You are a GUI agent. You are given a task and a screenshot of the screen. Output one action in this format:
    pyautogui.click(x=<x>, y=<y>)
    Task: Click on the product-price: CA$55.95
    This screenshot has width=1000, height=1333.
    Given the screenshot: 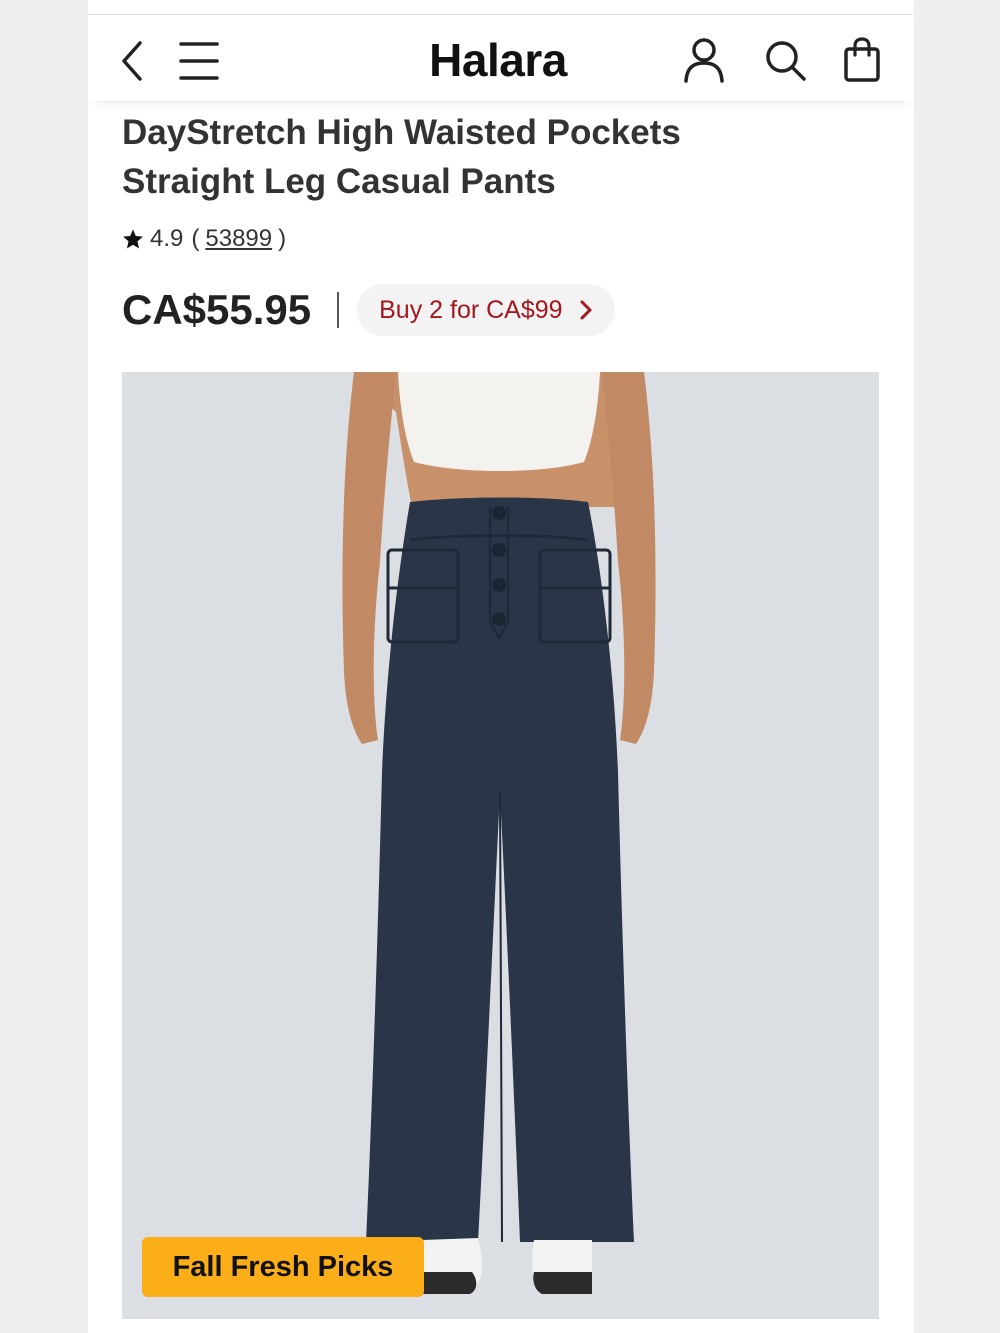 What is the action you would take?
    pyautogui.click(x=217, y=309)
    